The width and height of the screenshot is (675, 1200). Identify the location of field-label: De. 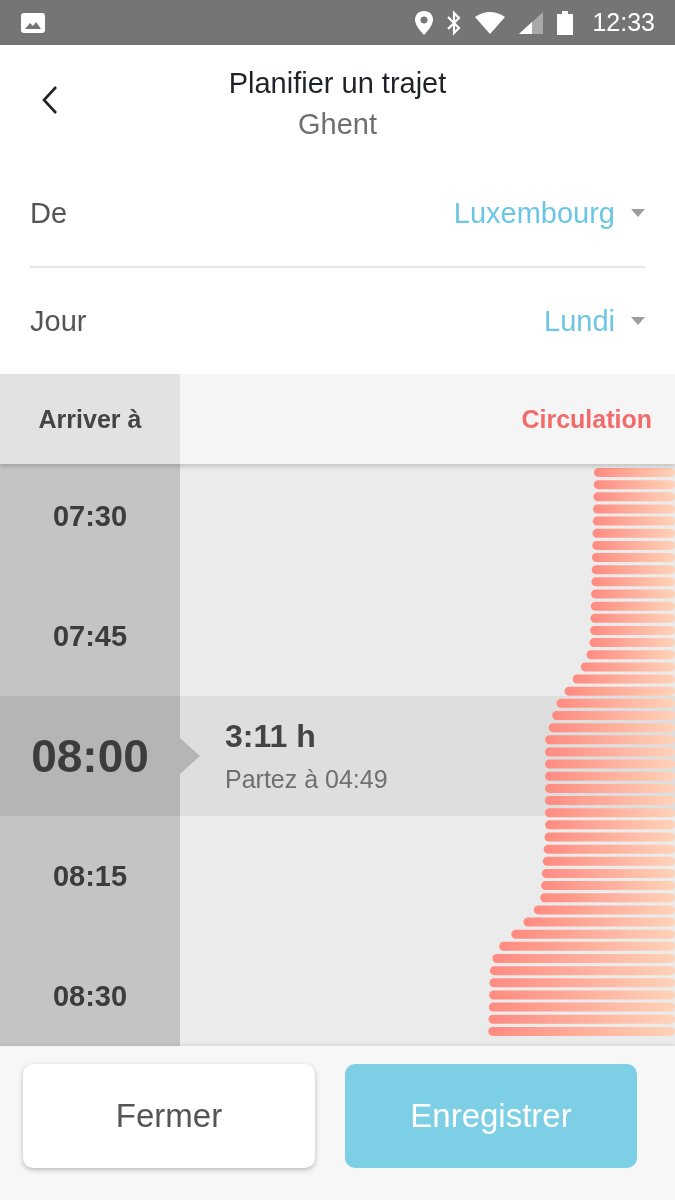
(49, 213).